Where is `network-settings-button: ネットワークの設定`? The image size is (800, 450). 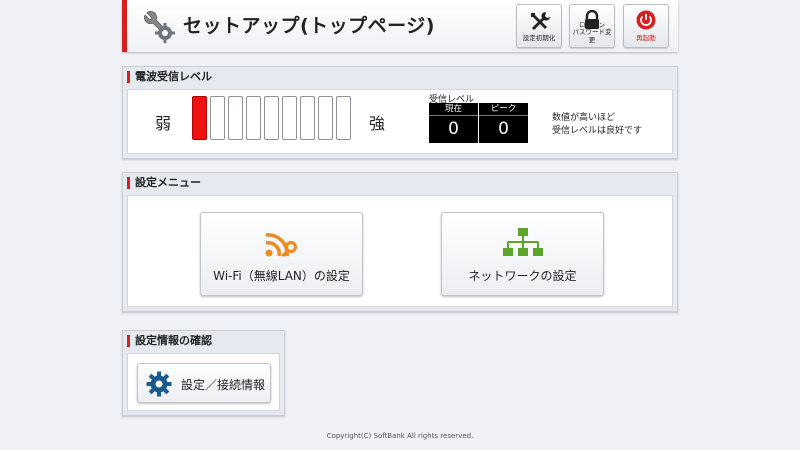 network-settings-button: ネットワークの設定 is located at coordinates (522, 254).